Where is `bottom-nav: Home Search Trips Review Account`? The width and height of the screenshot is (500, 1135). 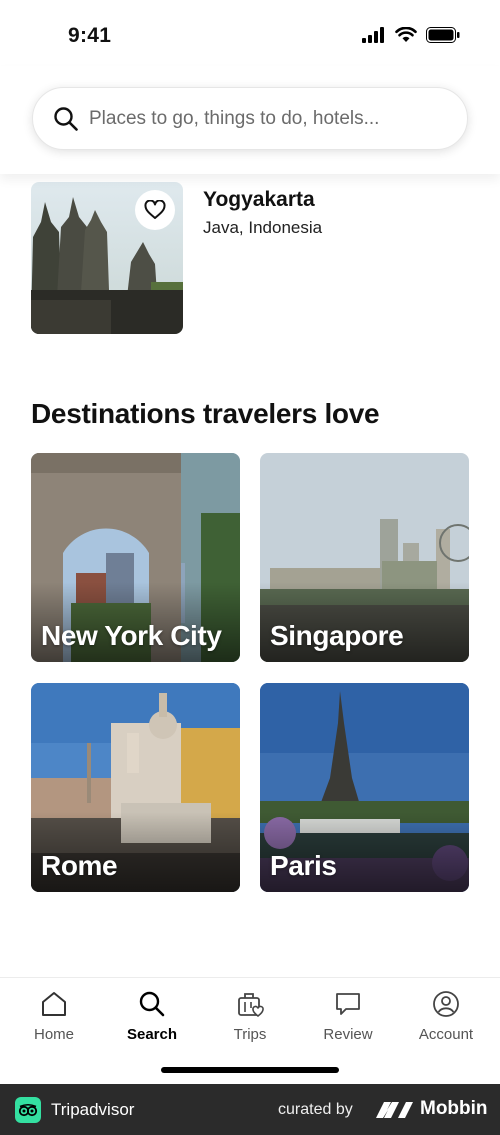
bottom-nav: Home Search Trips Review Account is located at coordinates (250, 1030).